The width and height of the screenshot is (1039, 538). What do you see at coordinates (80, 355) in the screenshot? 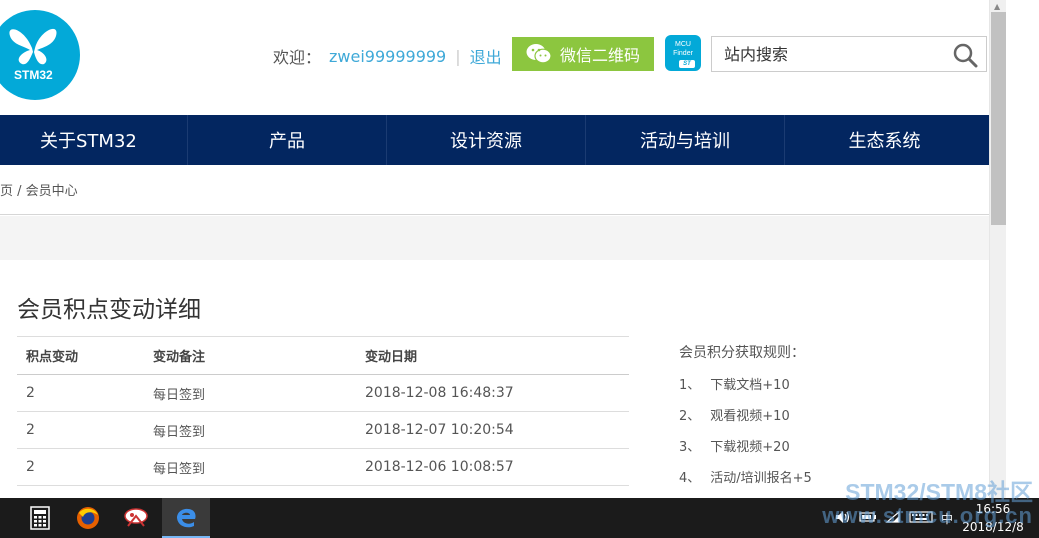
I see `column-header-change: 积点变动` at bounding box center [80, 355].